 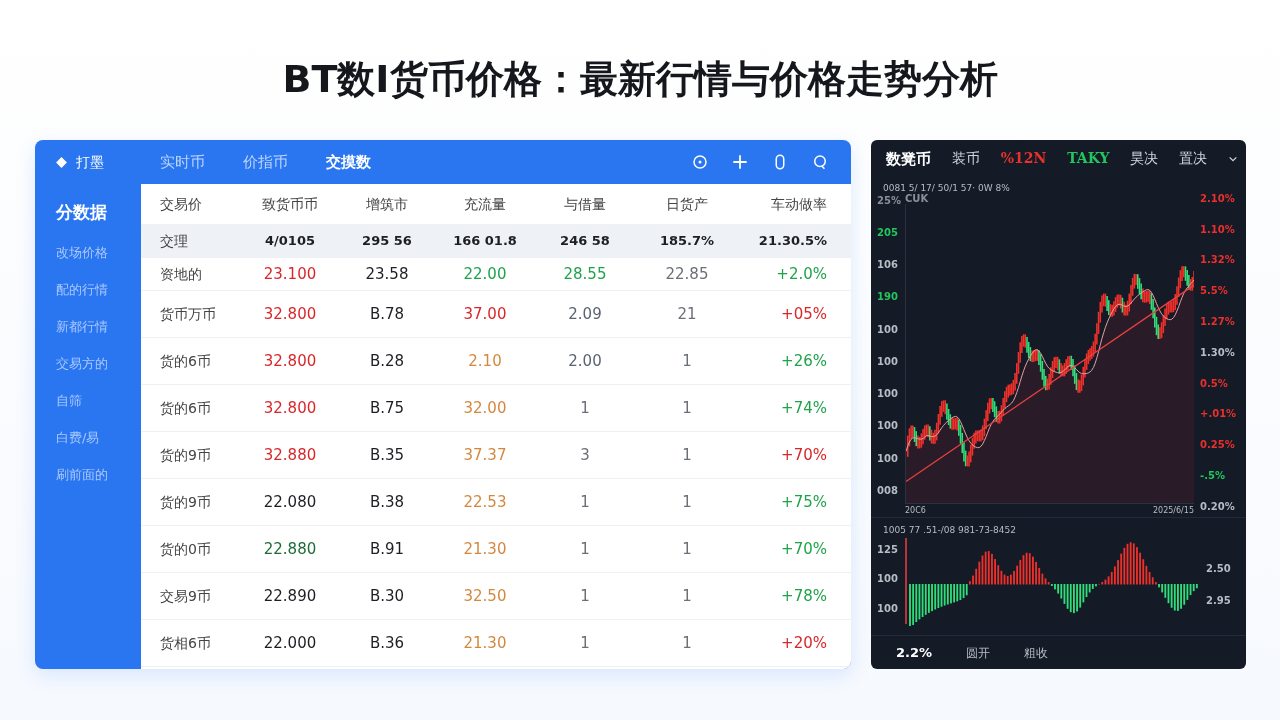 I want to click on table-cell: +78%, so click(x=804, y=595).